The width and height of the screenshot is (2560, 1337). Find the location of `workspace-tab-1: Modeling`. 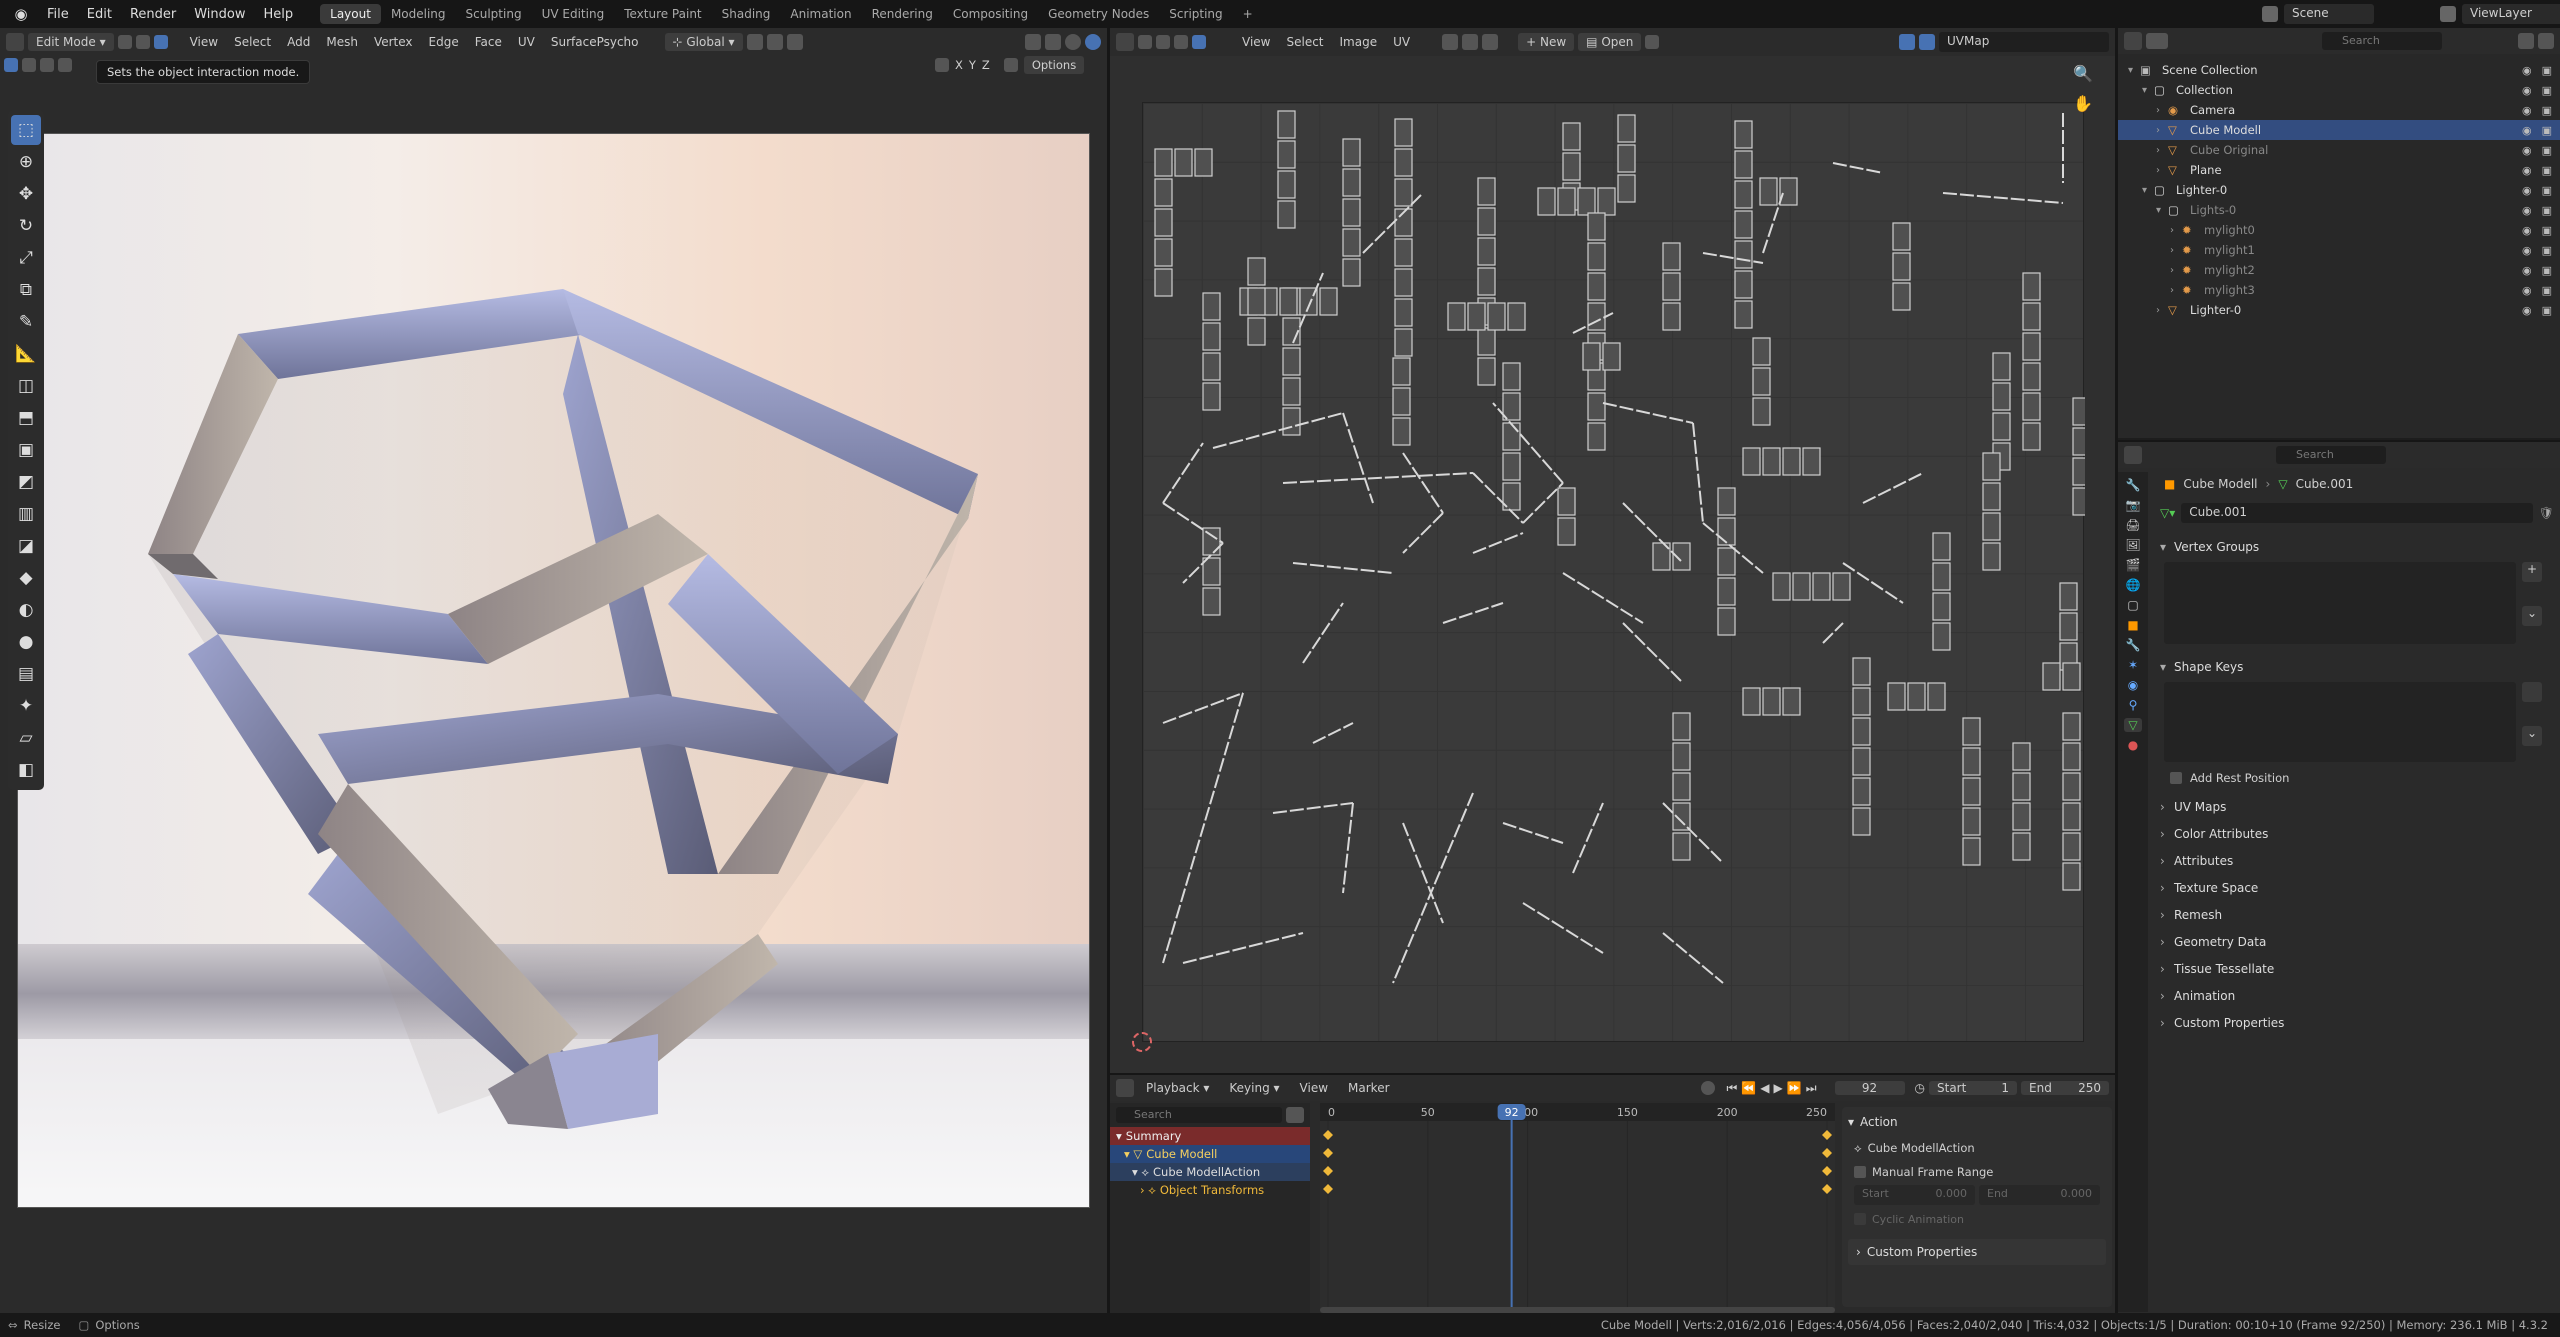

workspace-tab-1: Modeling is located at coordinates (418, 14).